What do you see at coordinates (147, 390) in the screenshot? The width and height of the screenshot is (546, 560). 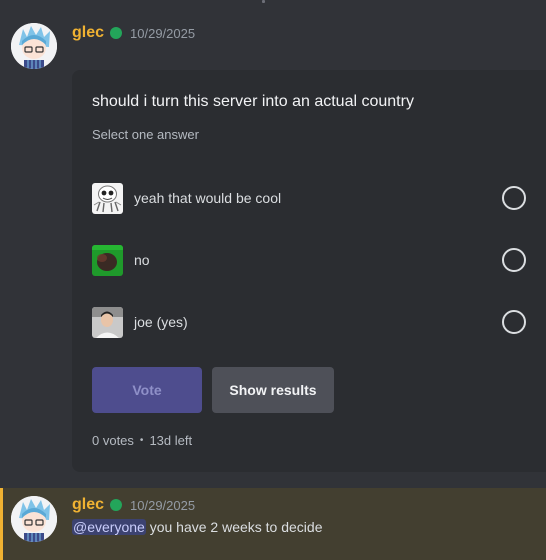 I see `vote-button: Vote` at bounding box center [147, 390].